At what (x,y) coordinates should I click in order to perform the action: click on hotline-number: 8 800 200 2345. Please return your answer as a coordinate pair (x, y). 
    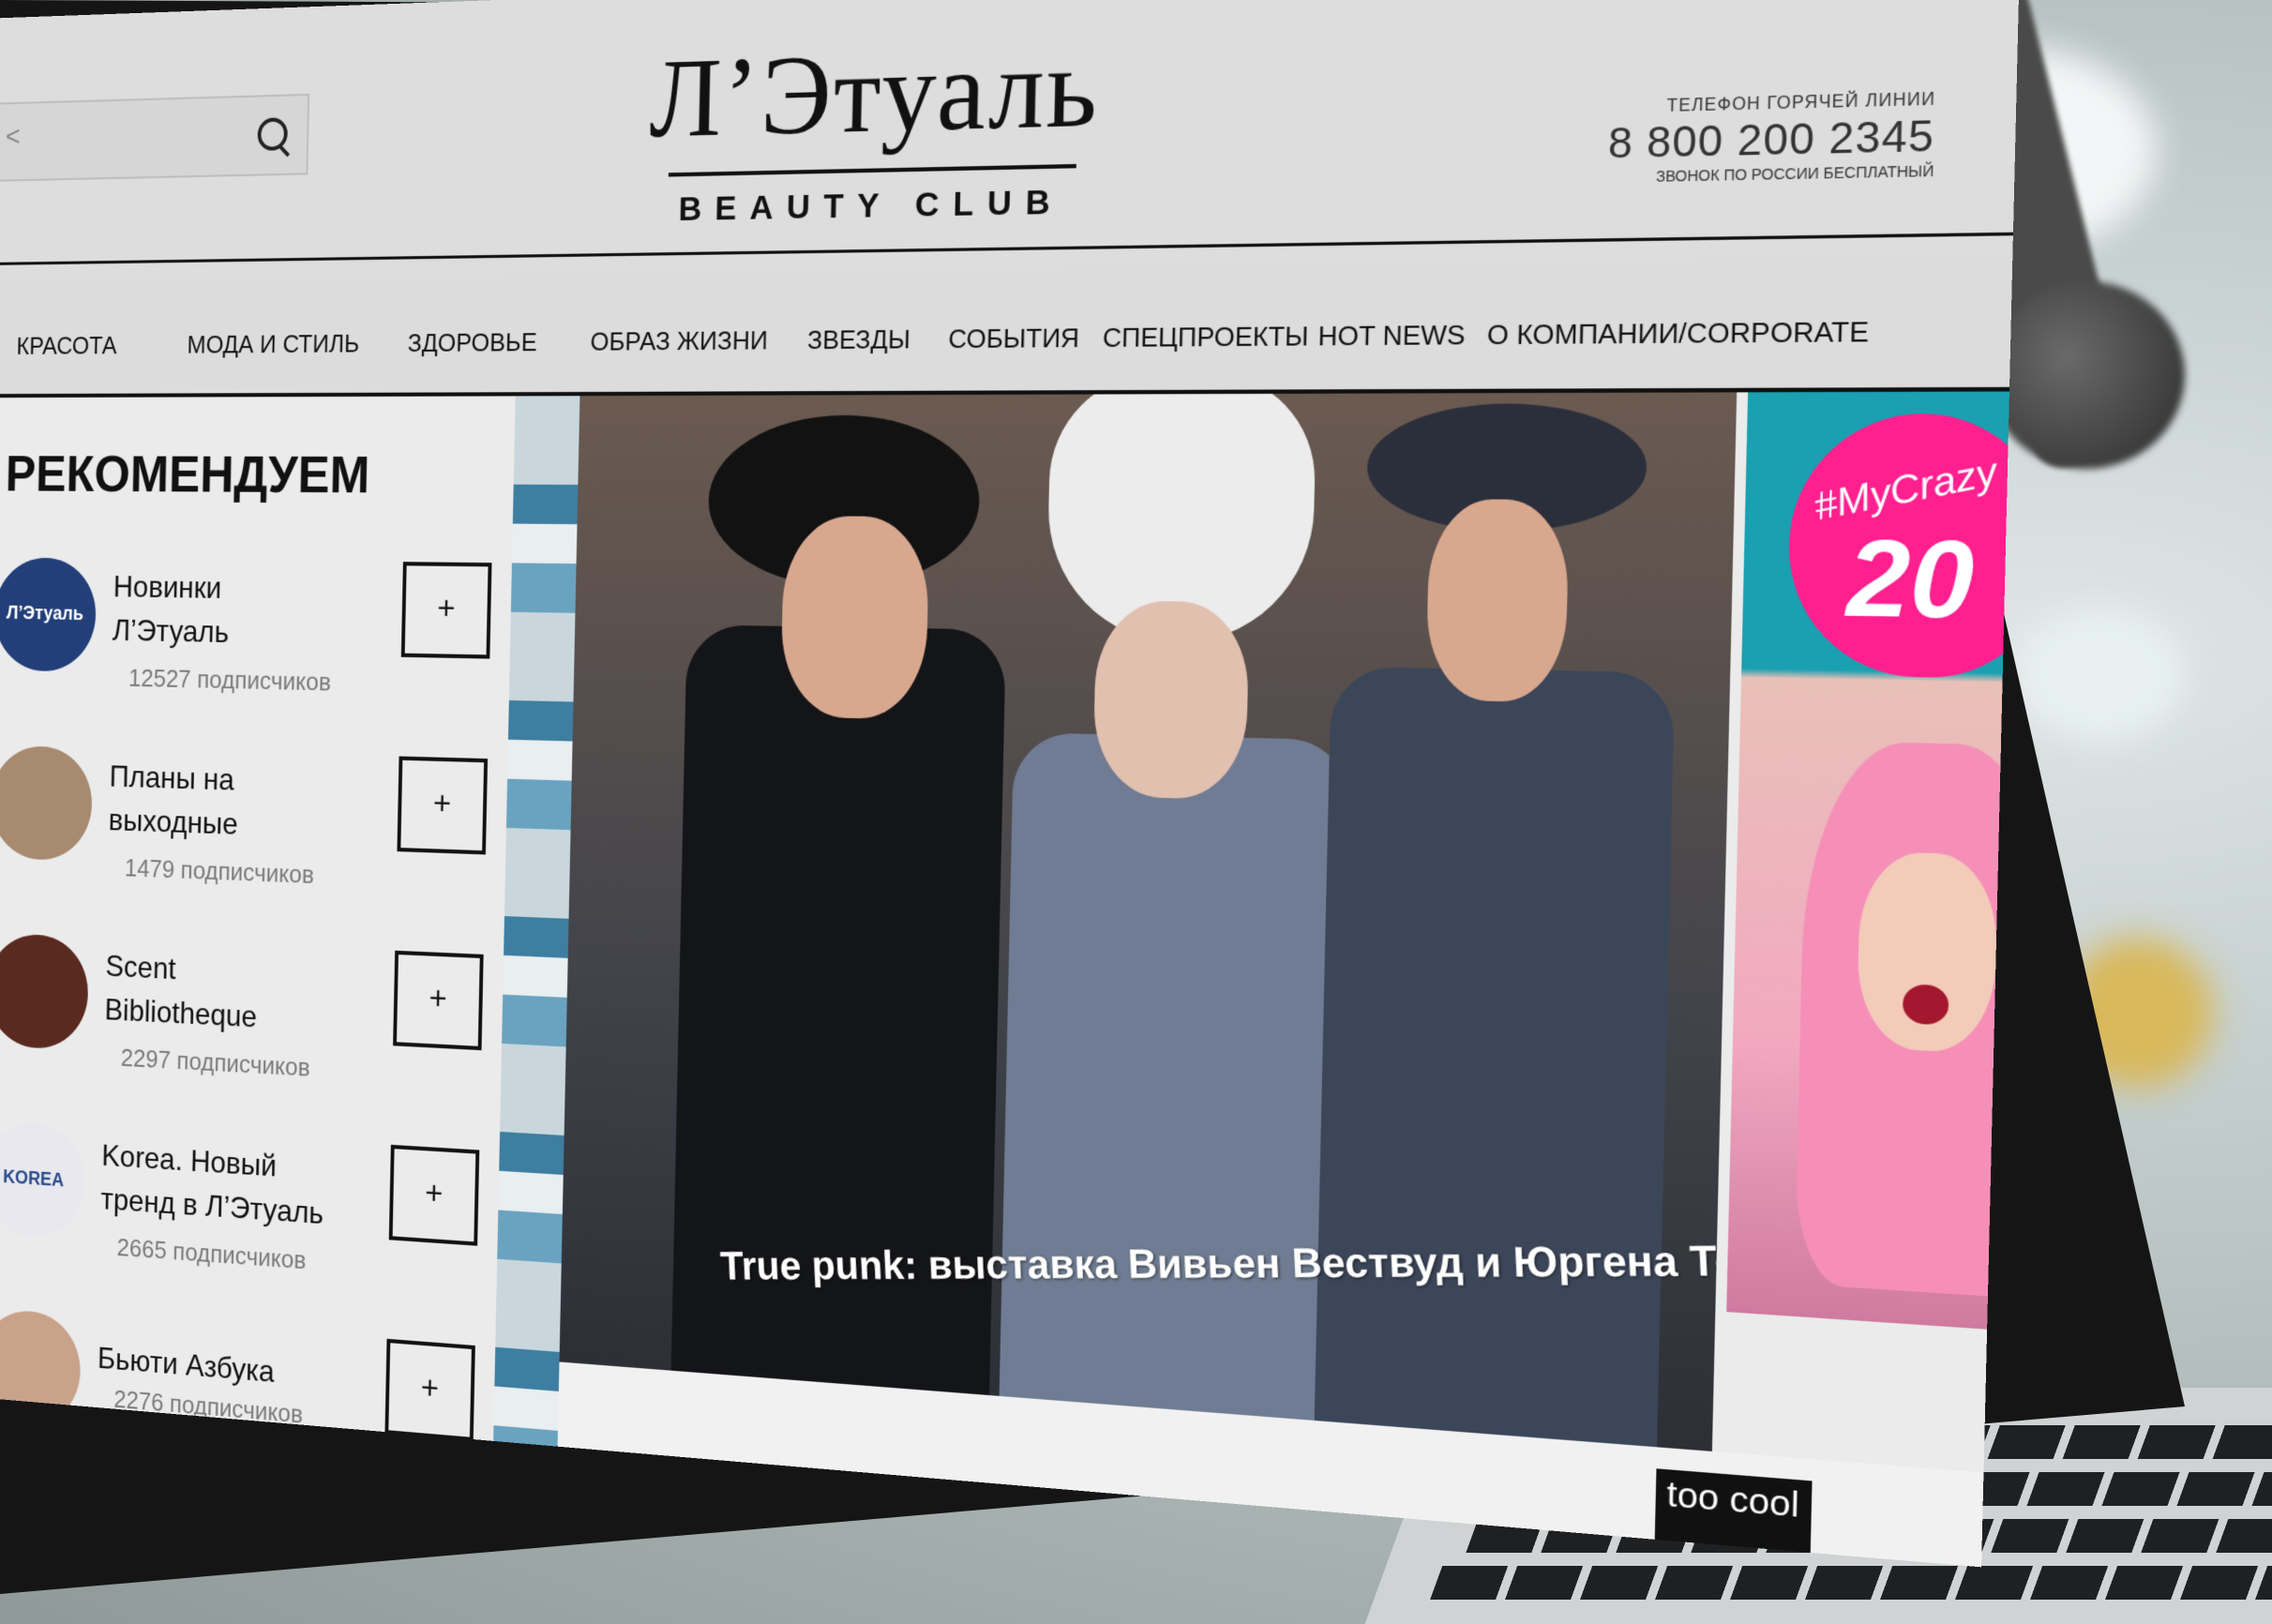
    Looking at the image, I should click on (1771, 141).